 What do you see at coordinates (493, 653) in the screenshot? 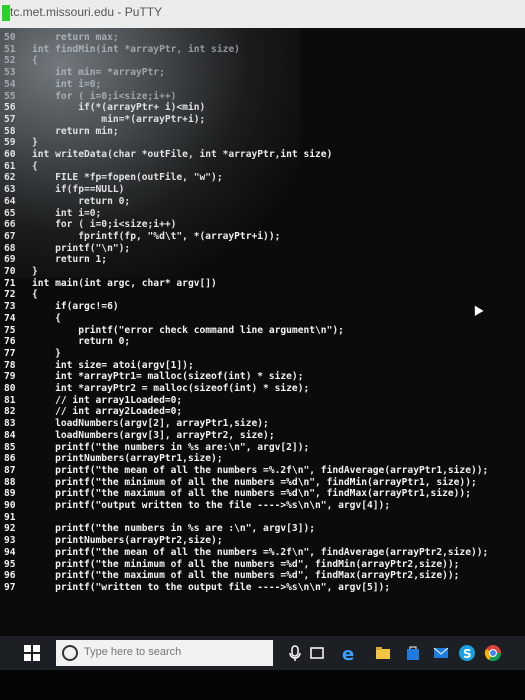
I see `chrome-icon` at bounding box center [493, 653].